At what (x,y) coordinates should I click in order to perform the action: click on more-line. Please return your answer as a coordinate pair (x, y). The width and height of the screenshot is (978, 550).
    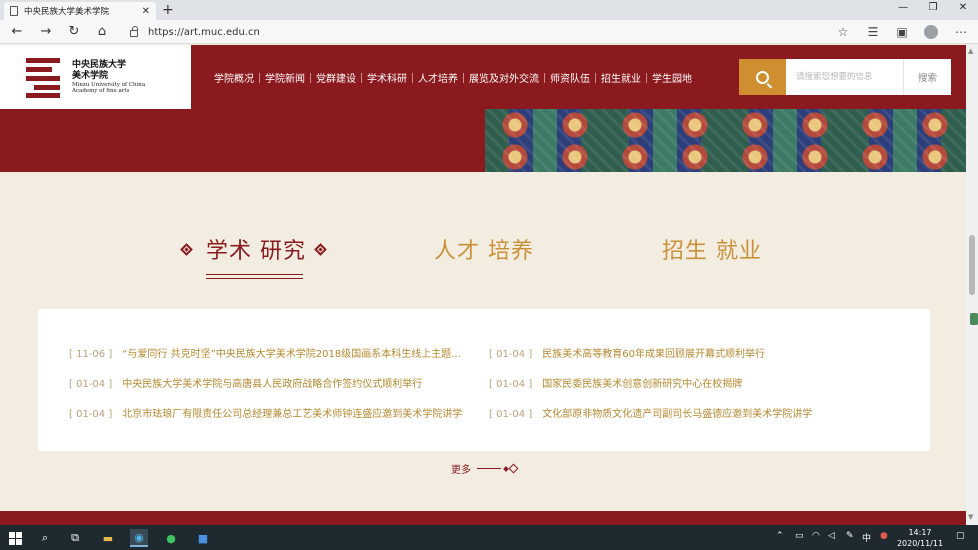
    Looking at the image, I should click on (489, 468).